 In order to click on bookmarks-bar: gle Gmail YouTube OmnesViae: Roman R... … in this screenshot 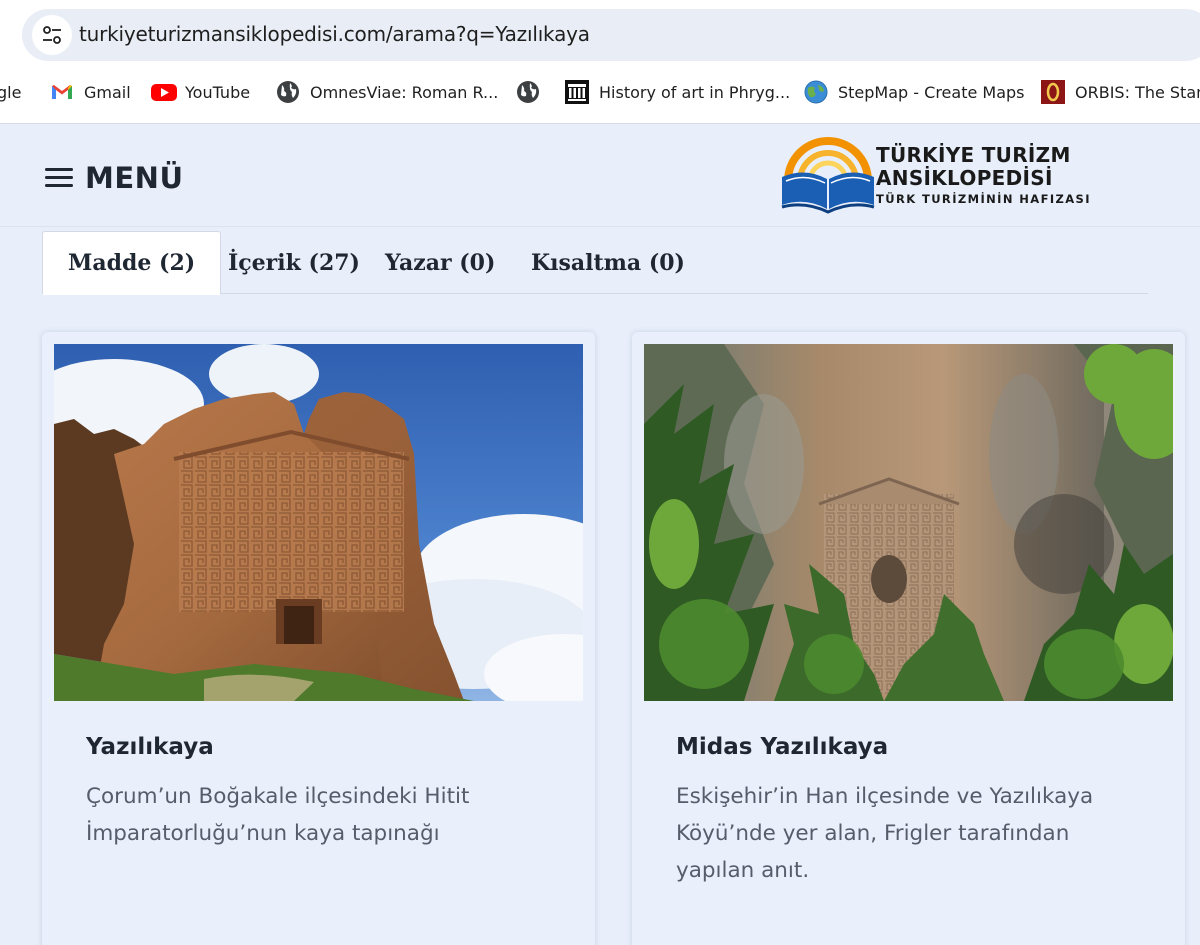, I will do `click(600, 92)`.